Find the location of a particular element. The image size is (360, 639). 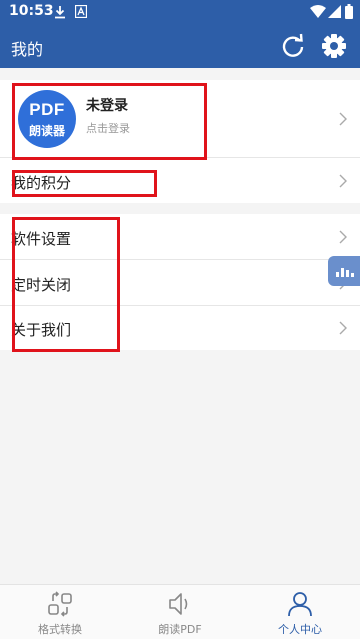

tab-personal-center: 个人中心 is located at coordinates (300, 612).